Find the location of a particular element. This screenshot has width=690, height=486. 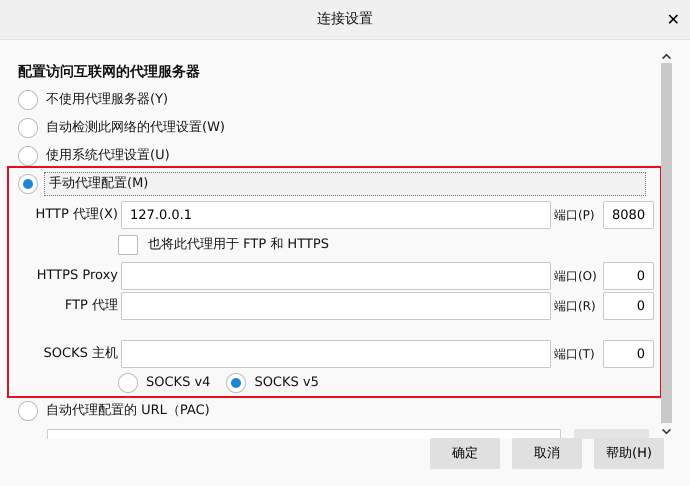

reload-button is located at coordinates (611, 434).